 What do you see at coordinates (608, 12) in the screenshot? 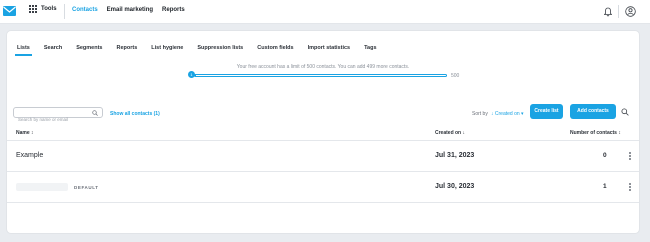
I see `bell-icon` at bounding box center [608, 12].